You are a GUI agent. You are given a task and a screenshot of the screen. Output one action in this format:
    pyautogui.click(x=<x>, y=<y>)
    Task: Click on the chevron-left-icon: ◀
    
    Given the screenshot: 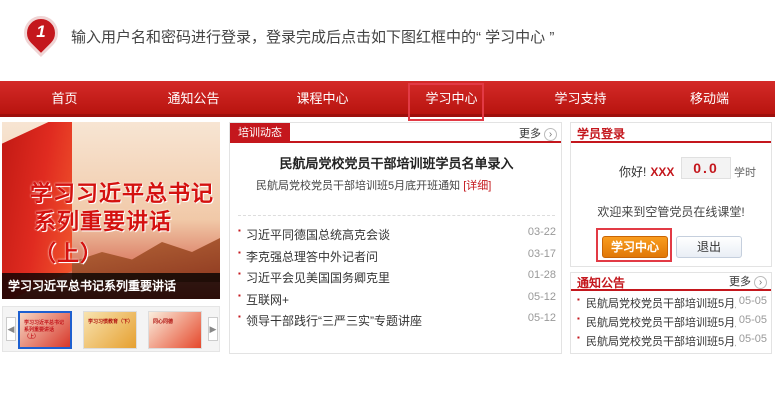 What is the action you would take?
    pyautogui.click(x=11, y=329)
    